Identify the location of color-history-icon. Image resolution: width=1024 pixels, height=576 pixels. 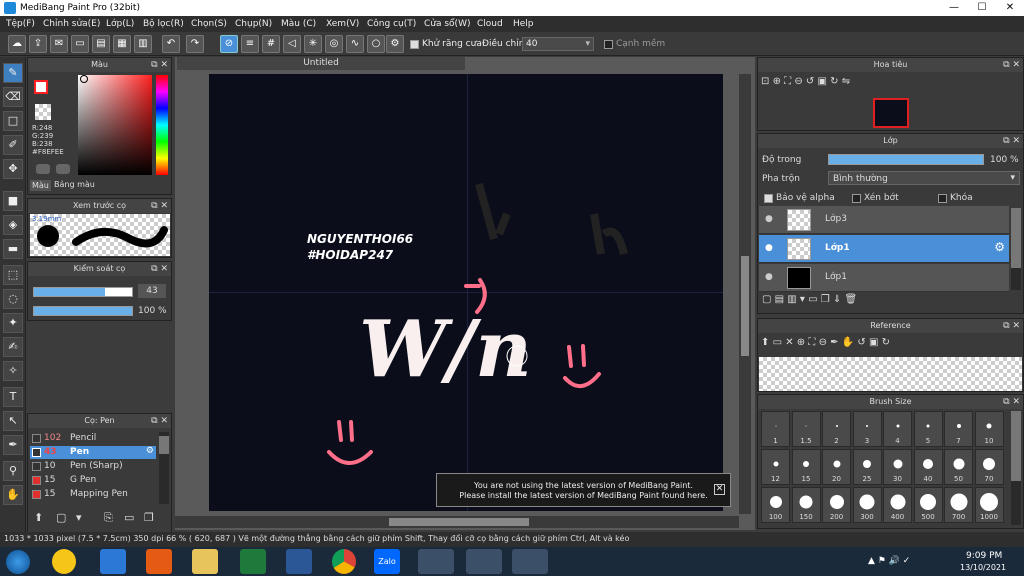
(63, 169).